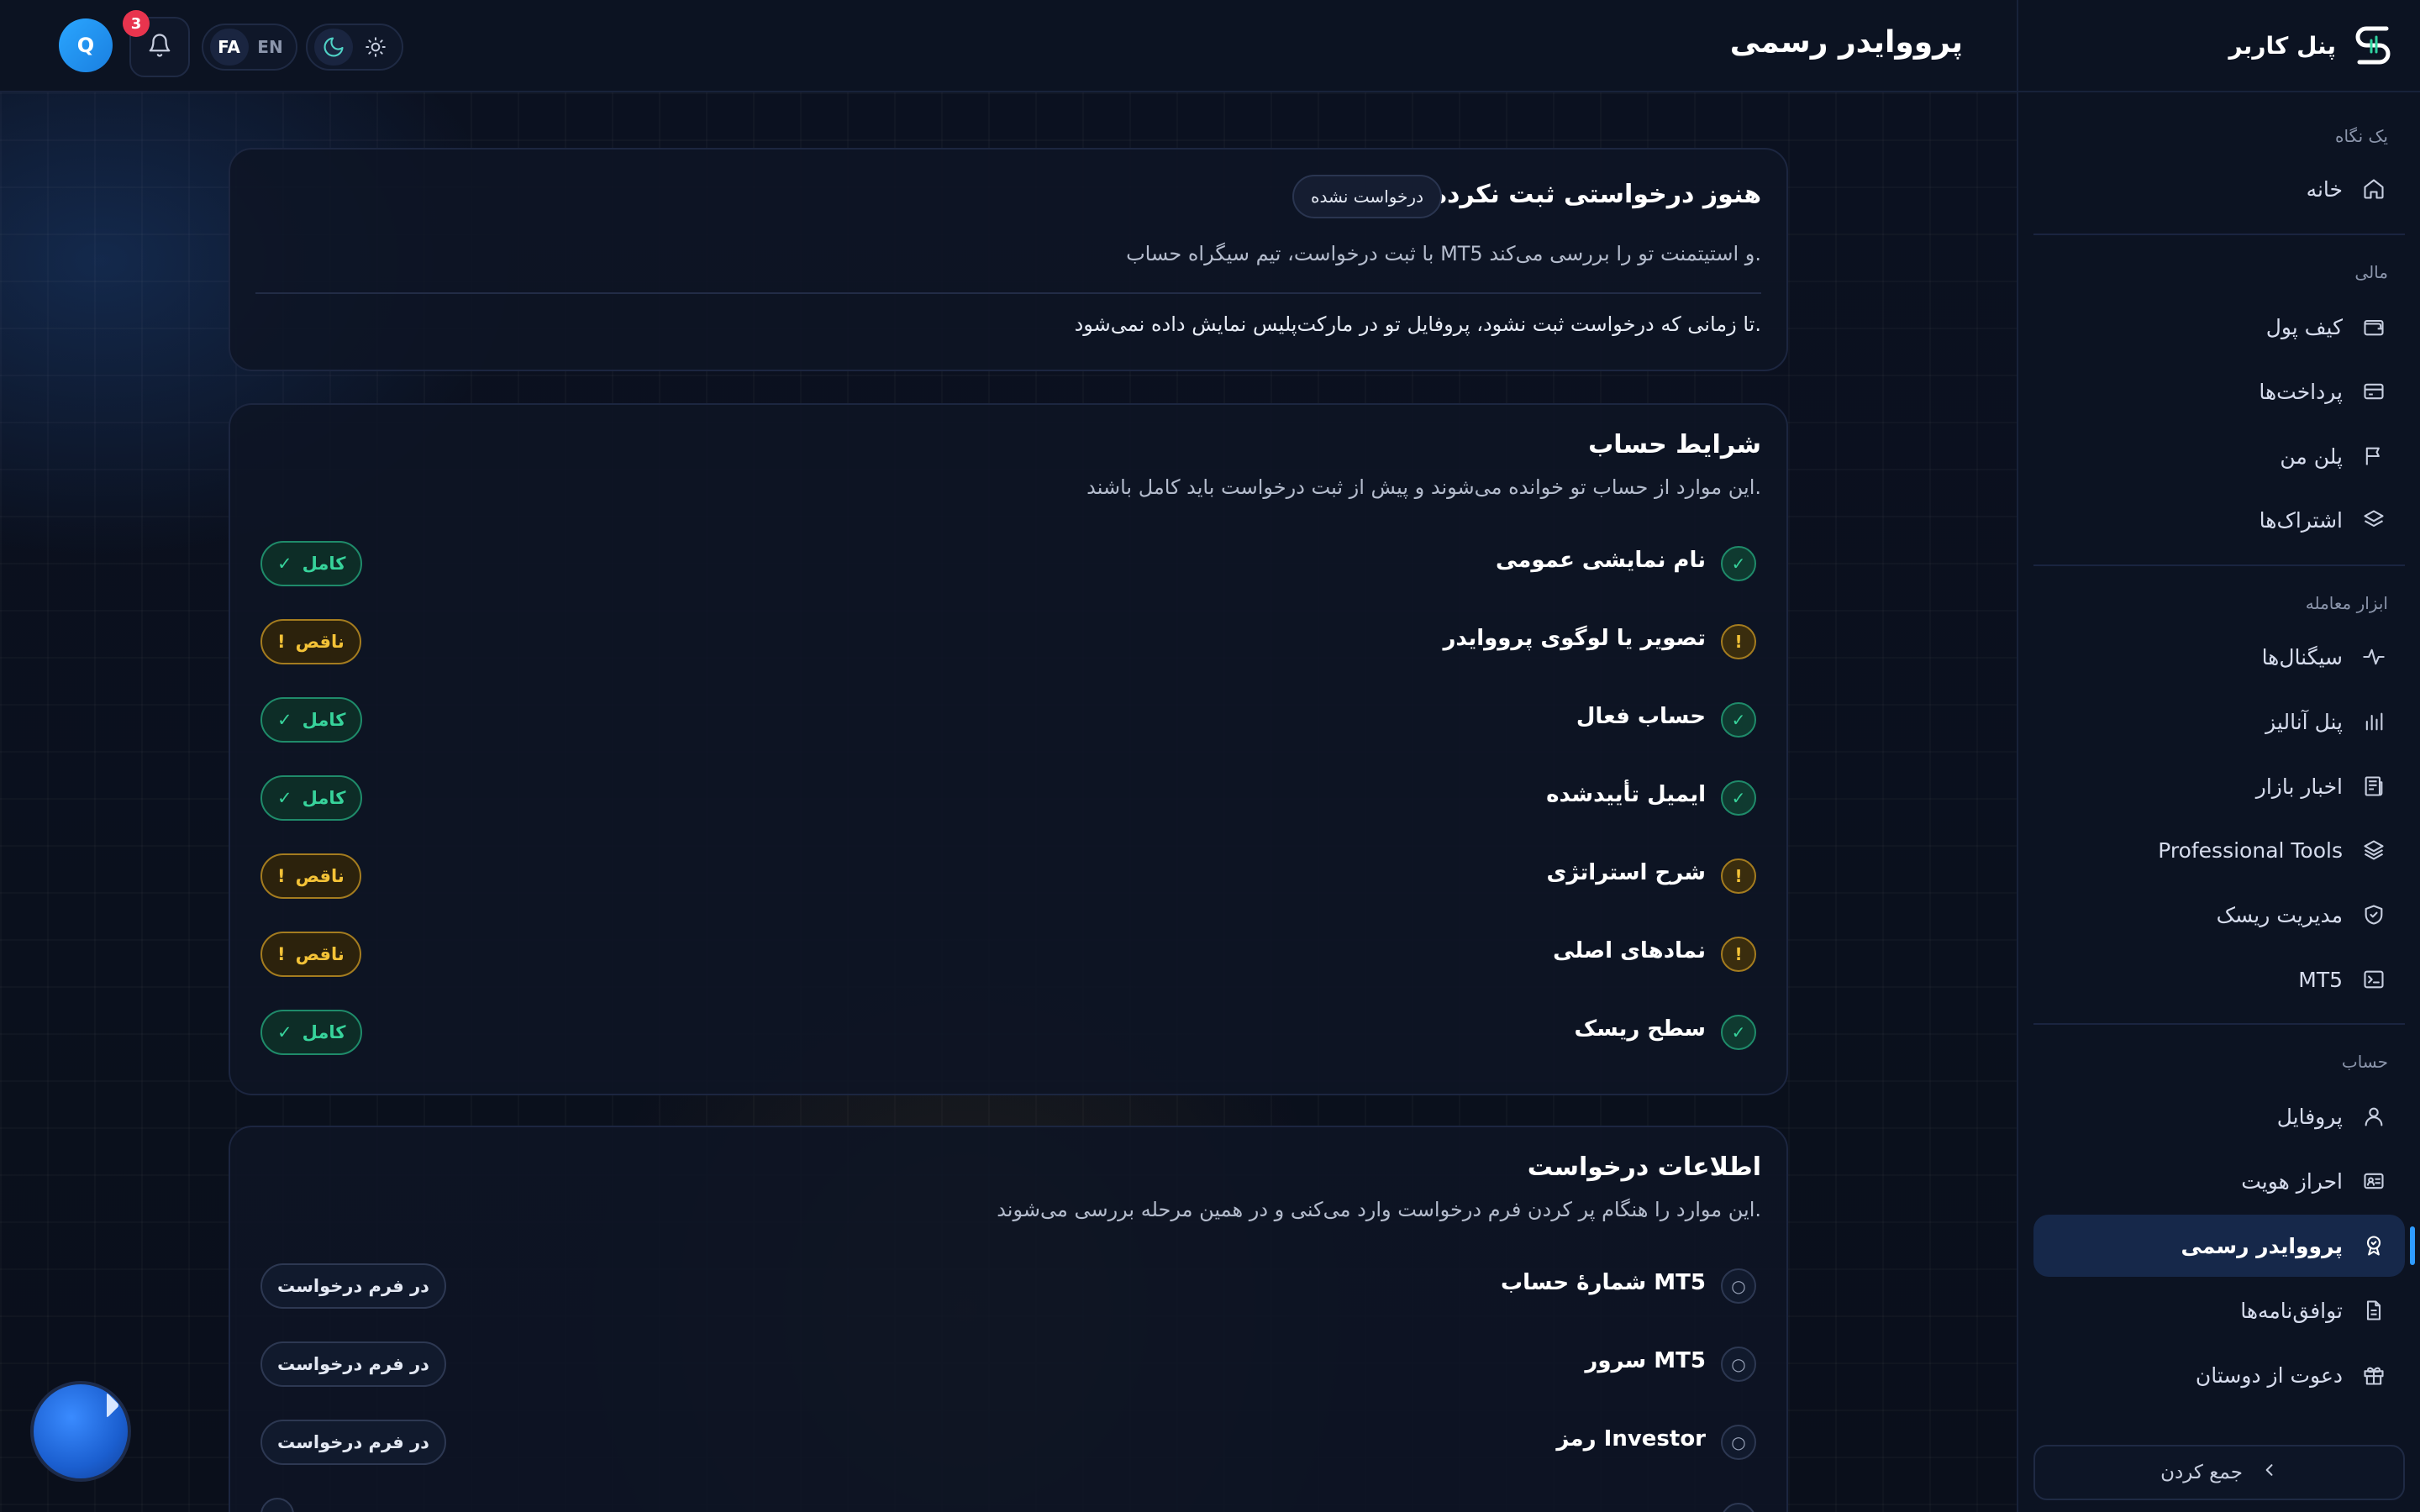 The image size is (2420, 1512). What do you see at coordinates (2373, 1116) in the screenshot?
I see `user-icon` at bounding box center [2373, 1116].